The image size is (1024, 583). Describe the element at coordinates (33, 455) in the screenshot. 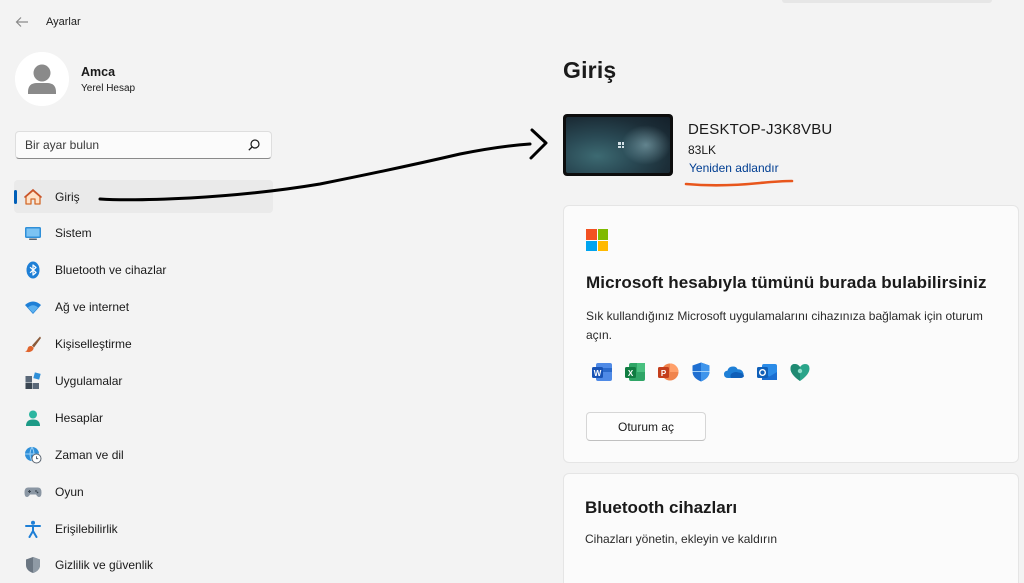

I see `globe-clock-icon` at that location.